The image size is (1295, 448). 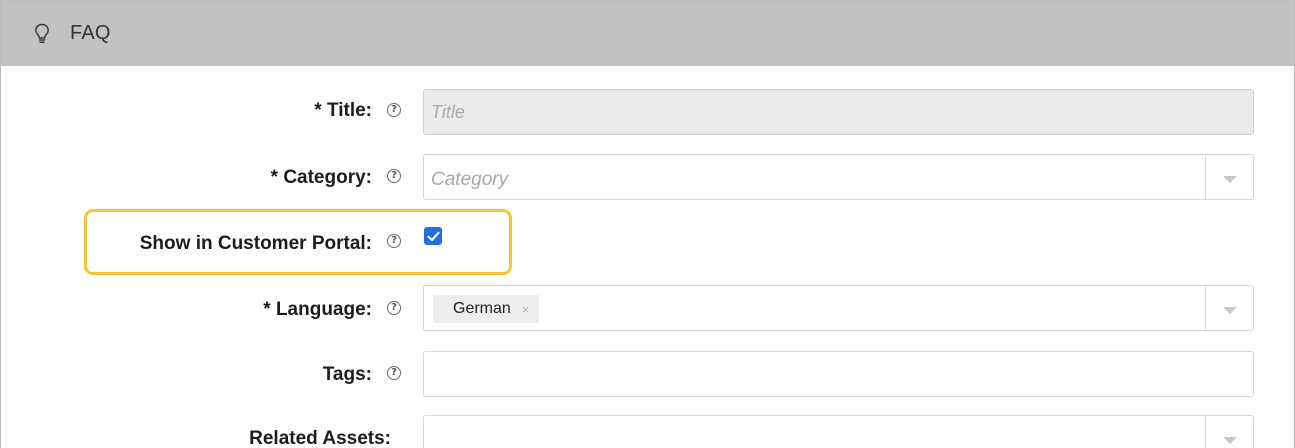 What do you see at coordinates (647, 33) in the screenshot?
I see `panel-header: FAQ` at bounding box center [647, 33].